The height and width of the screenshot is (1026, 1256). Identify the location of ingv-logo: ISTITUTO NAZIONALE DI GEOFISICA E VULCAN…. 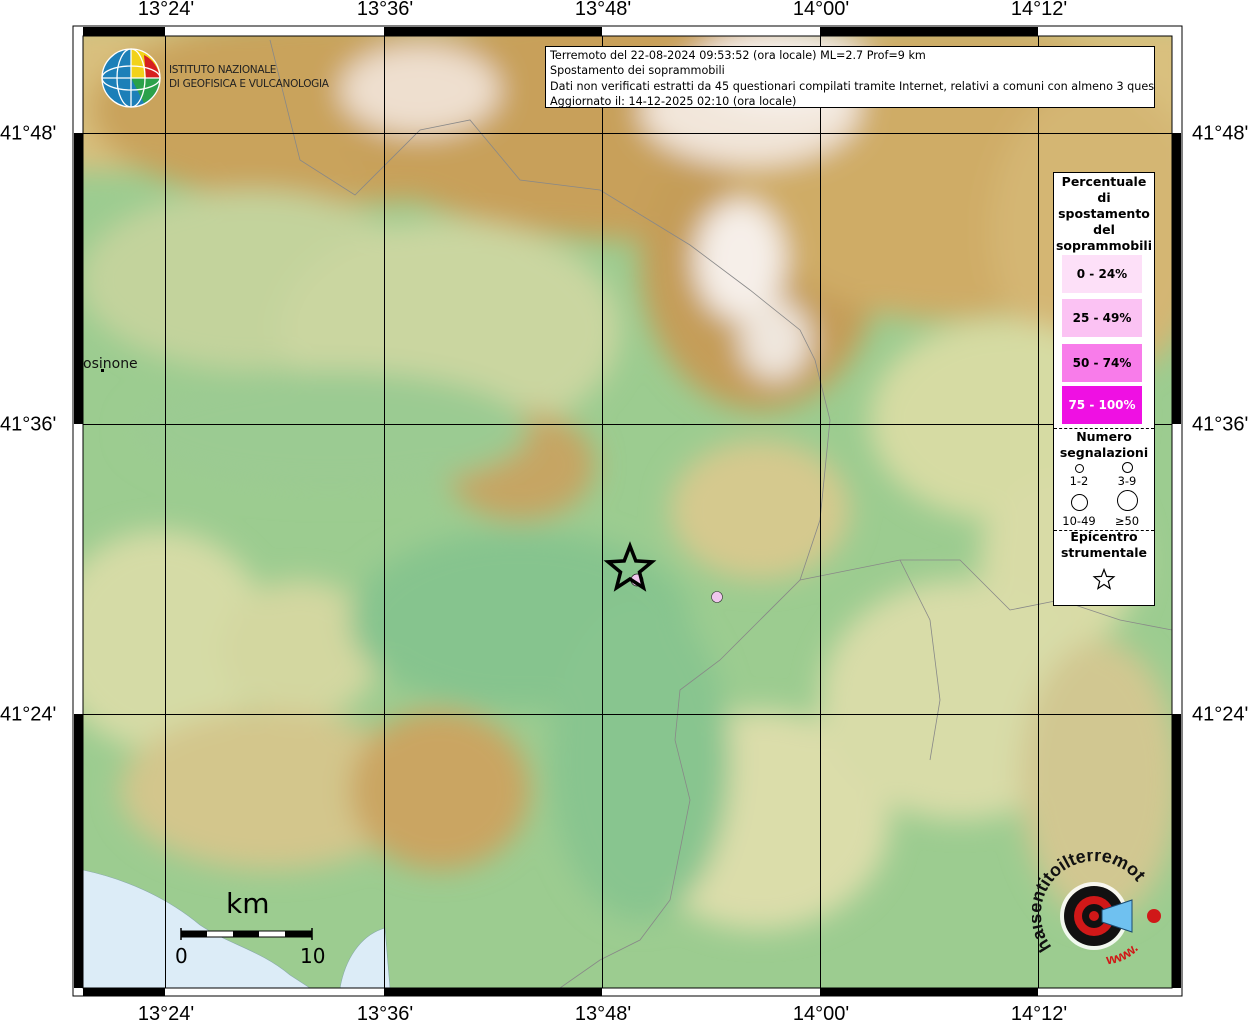
(214, 78).